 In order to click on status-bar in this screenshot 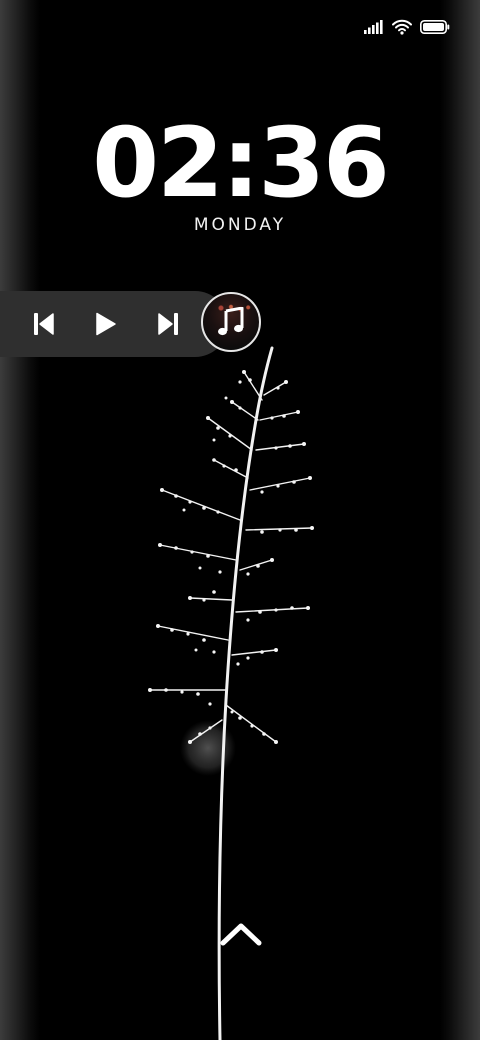, I will do `click(407, 27)`.